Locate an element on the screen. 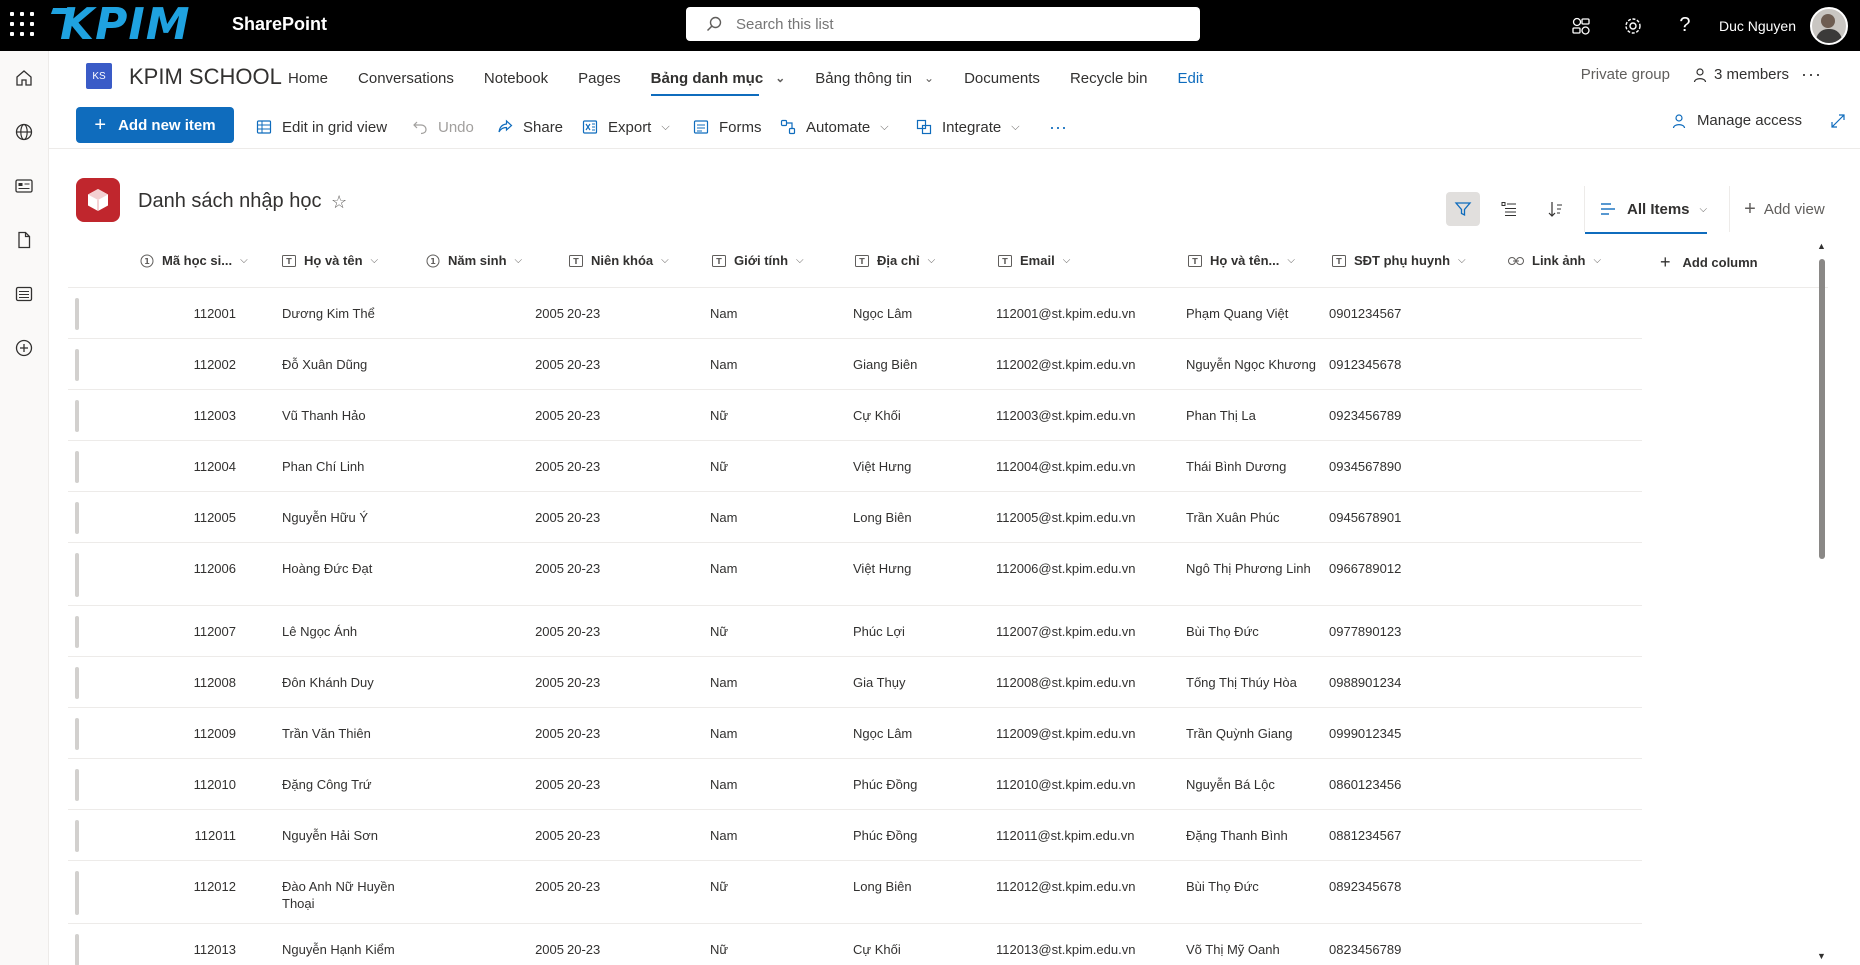 Image resolution: width=1860 pixels, height=965 pixels. settings-gear-icon is located at coordinates (1633, 25).